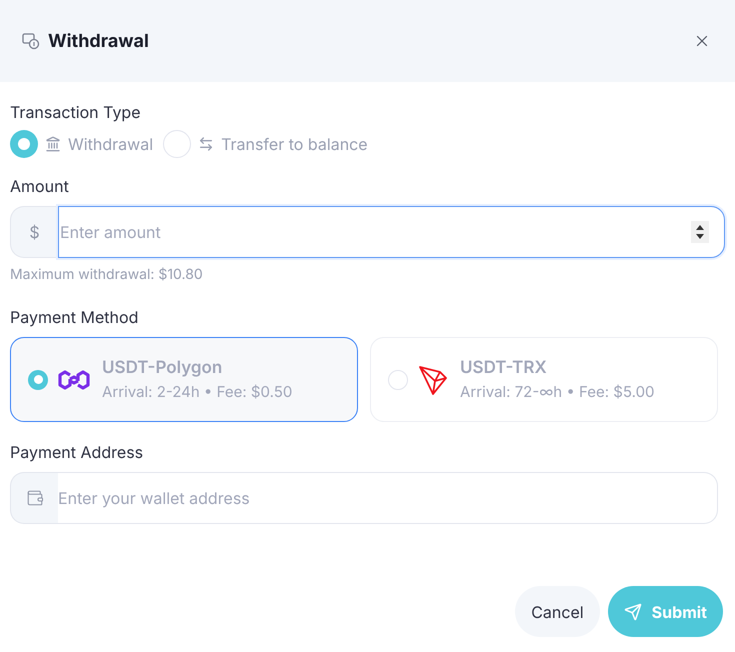 Image resolution: width=735 pixels, height=652 pixels. What do you see at coordinates (294, 144) in the screenshot?
I see `radio-label: Transfer to balance` at bounding box center [294, 144].